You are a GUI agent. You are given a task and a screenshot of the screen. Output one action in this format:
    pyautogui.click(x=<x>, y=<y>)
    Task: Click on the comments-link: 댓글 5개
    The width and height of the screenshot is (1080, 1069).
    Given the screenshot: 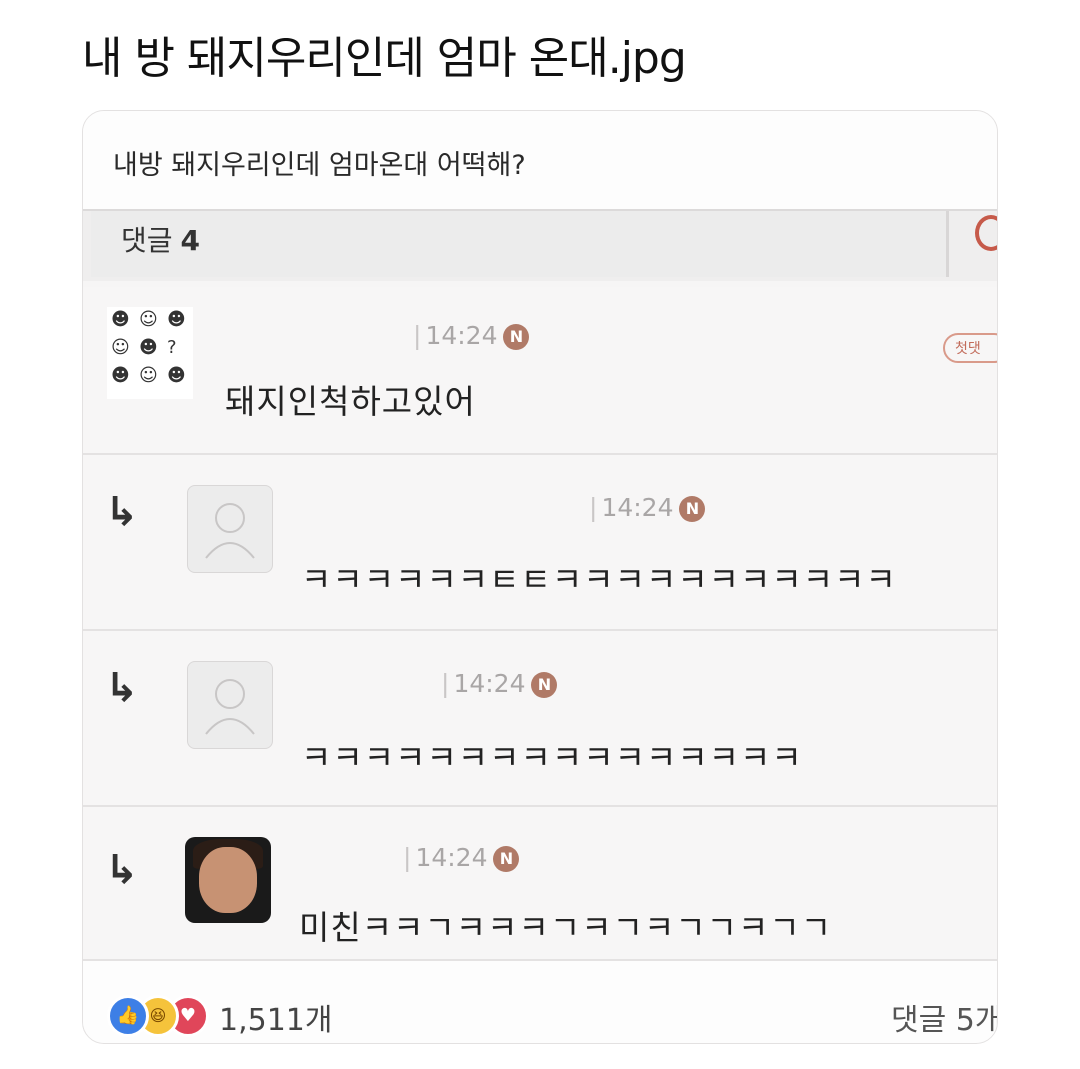 What is the action you would take?
    pyautogui.click(x=944, y=1017)
    